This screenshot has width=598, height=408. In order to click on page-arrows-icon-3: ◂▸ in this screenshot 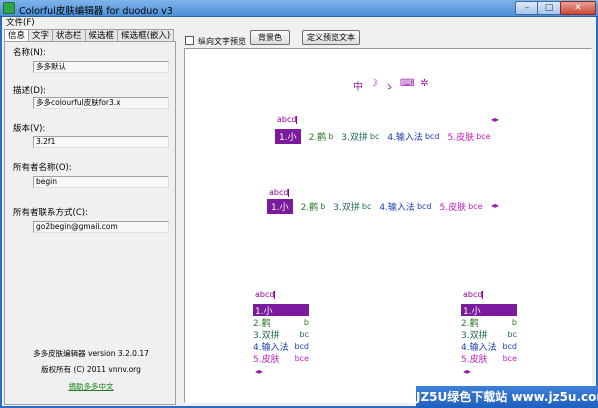, I will do `click(259, 371)`.